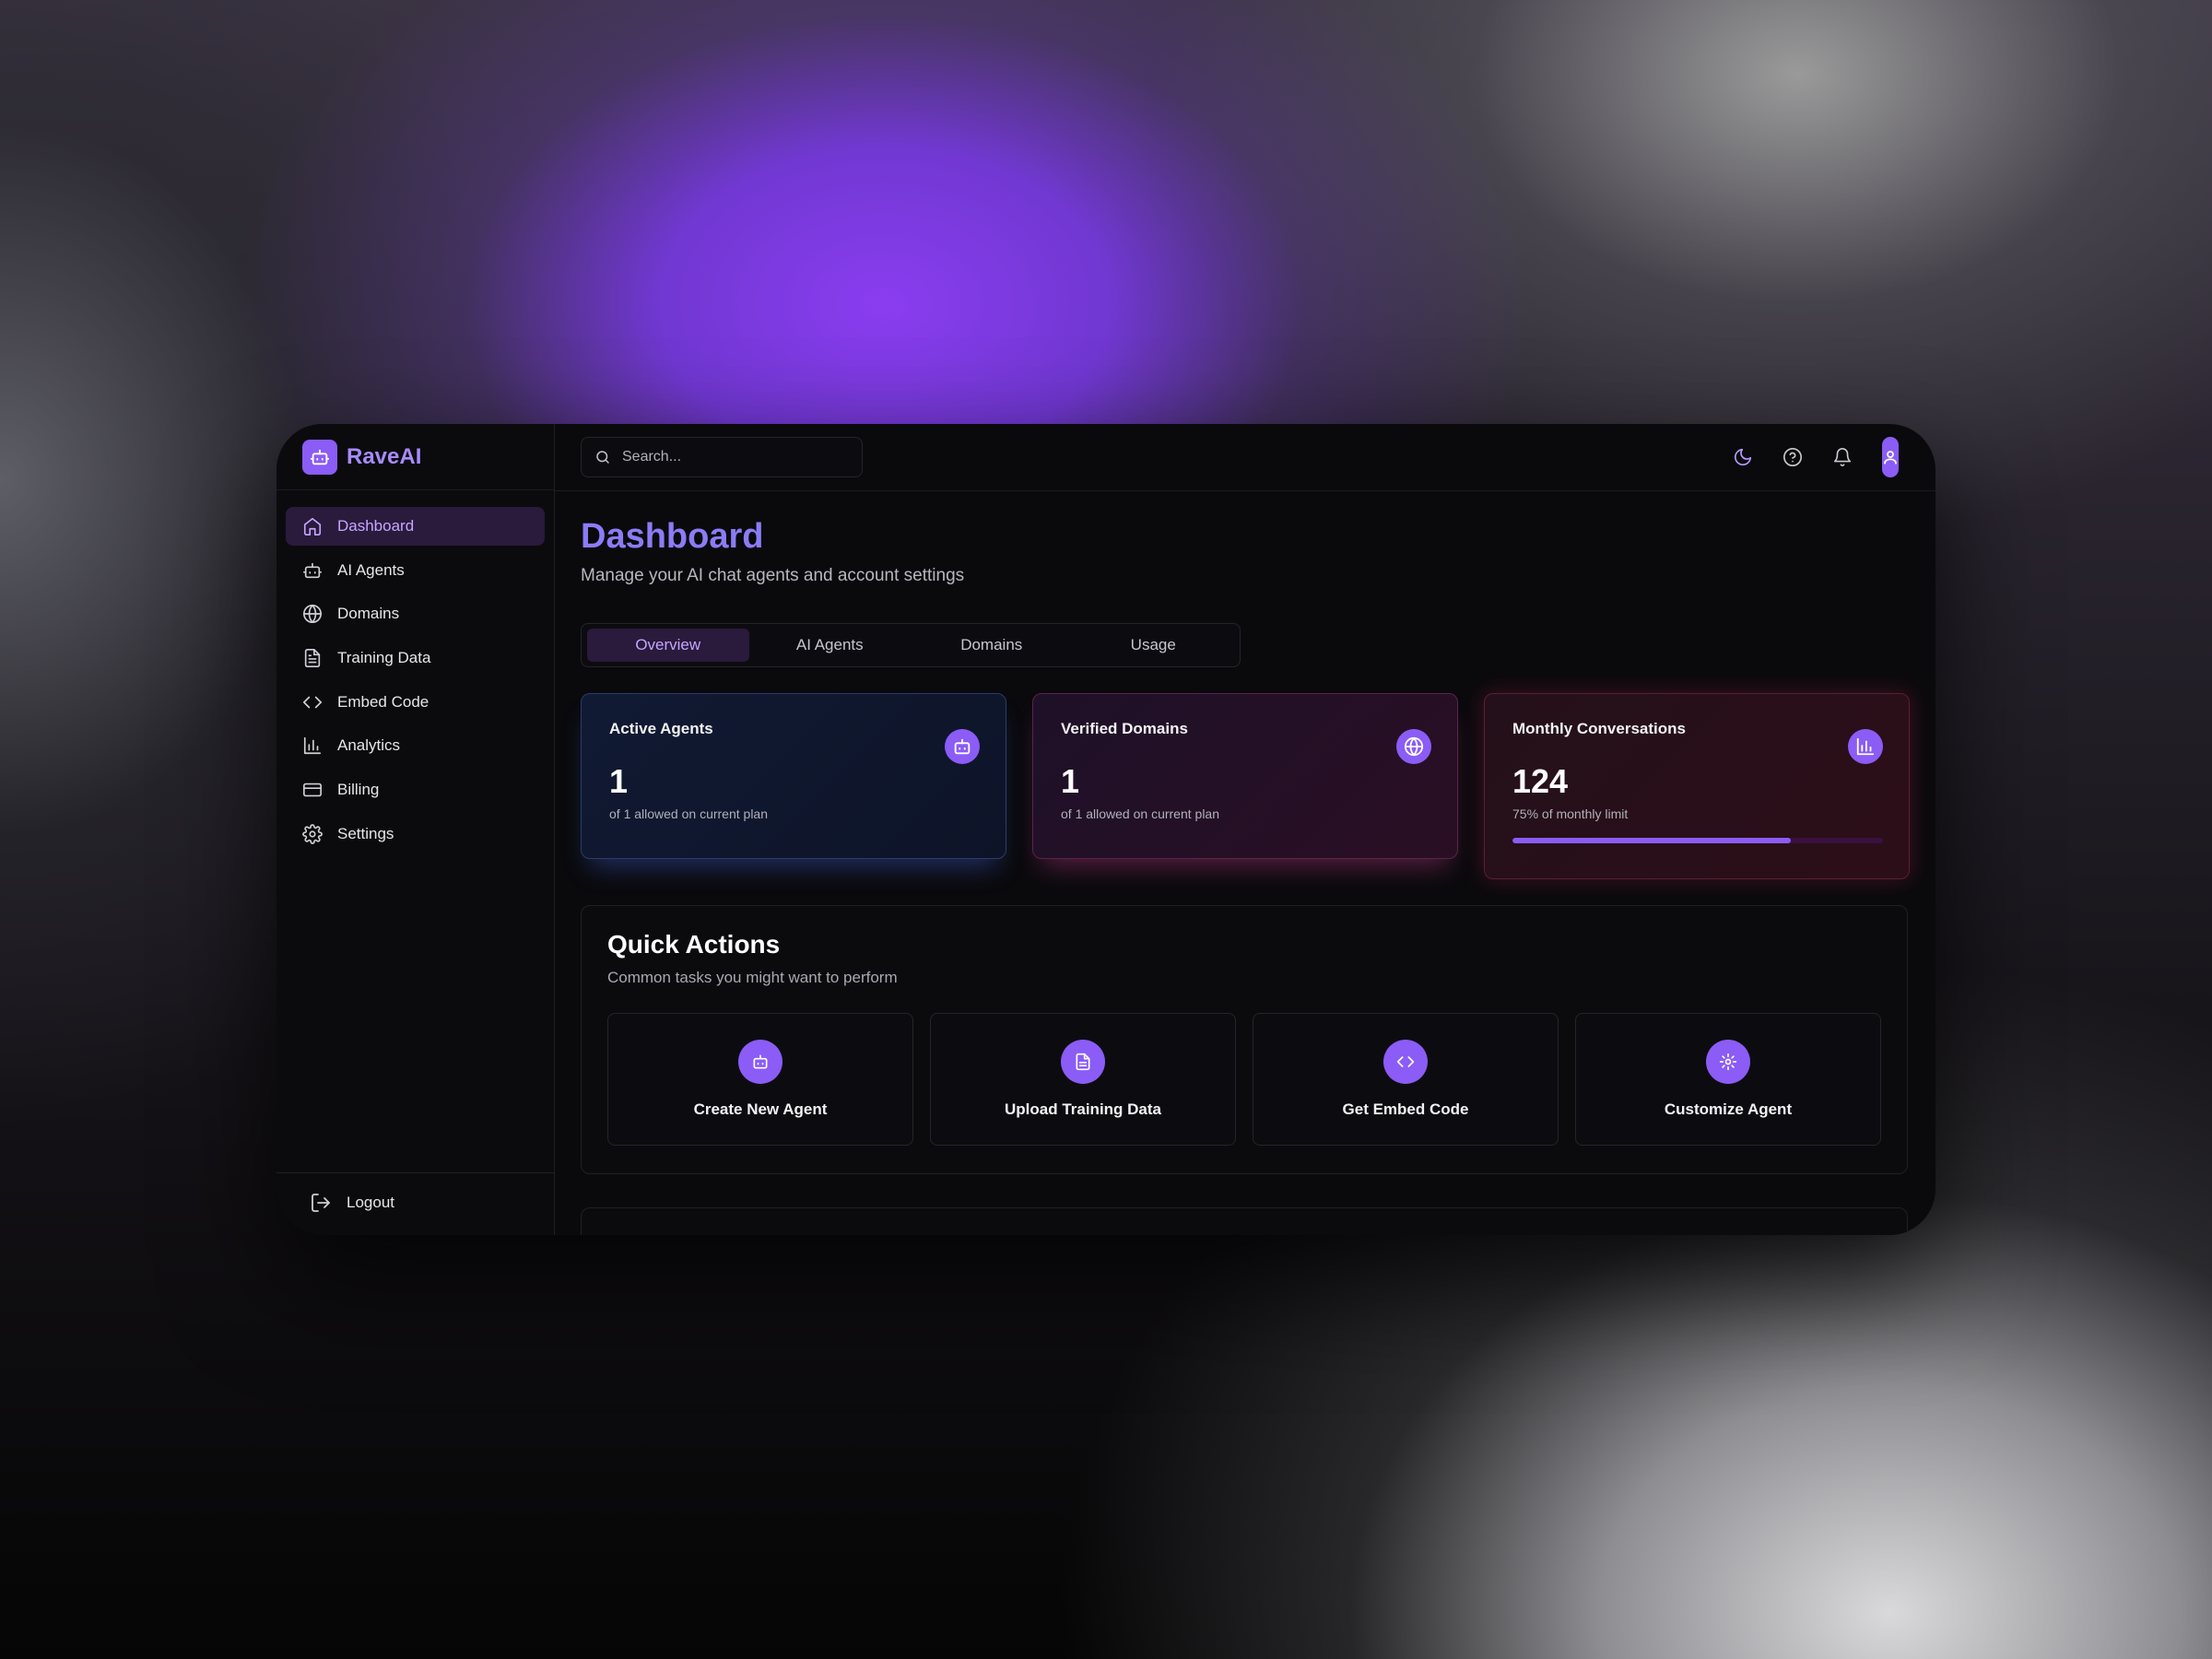 Image resolution: width=2212 pixels, height=1659 pixels. Describe the element at coordinates (668, 645) in the screenshot. I see `tab-overview: Overview` at that location.